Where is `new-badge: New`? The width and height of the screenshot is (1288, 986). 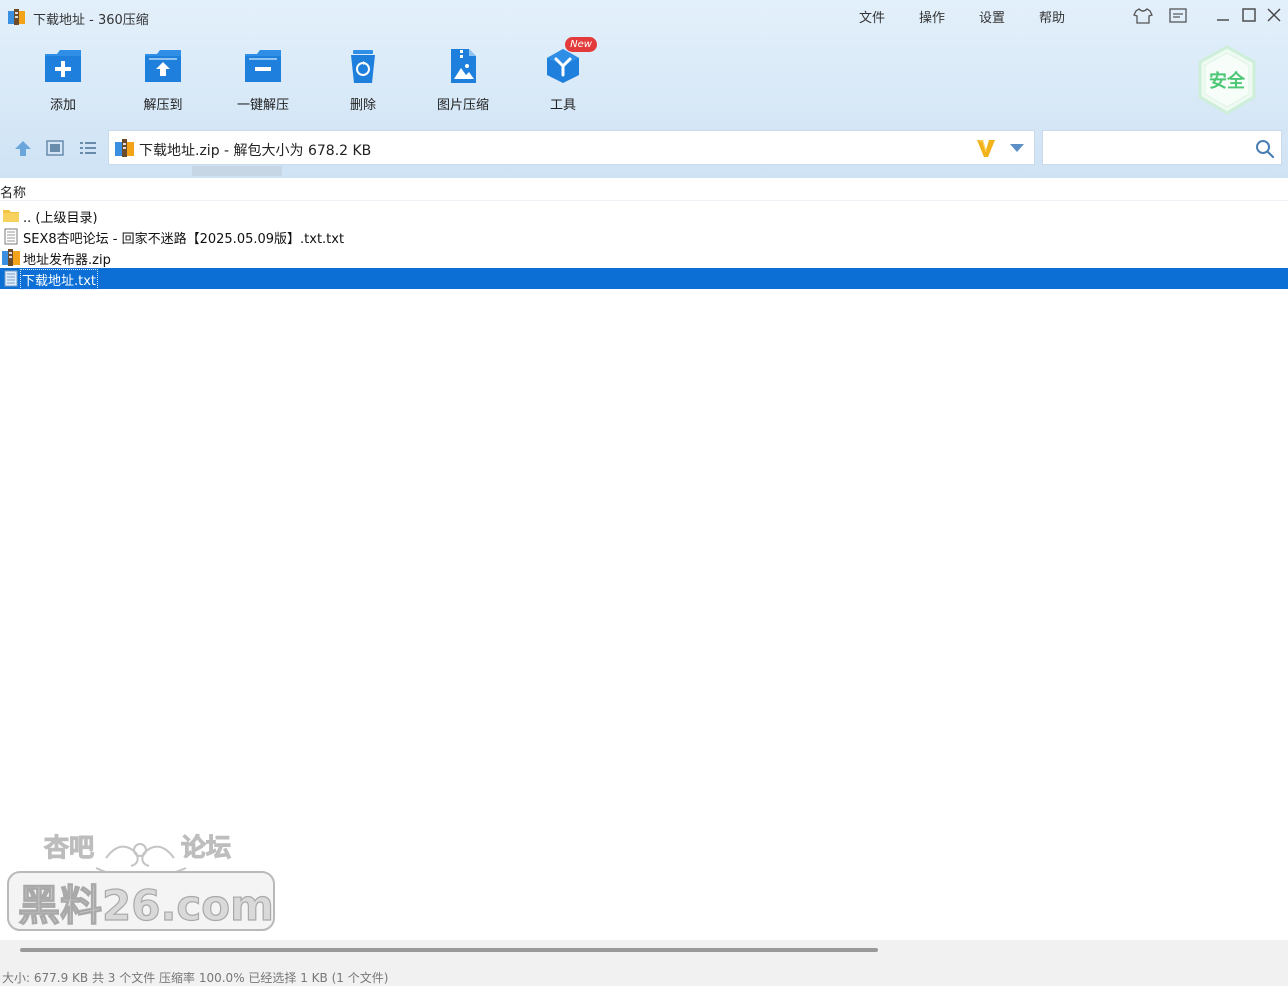 new-badge: New is located at coordinates (581, 44).